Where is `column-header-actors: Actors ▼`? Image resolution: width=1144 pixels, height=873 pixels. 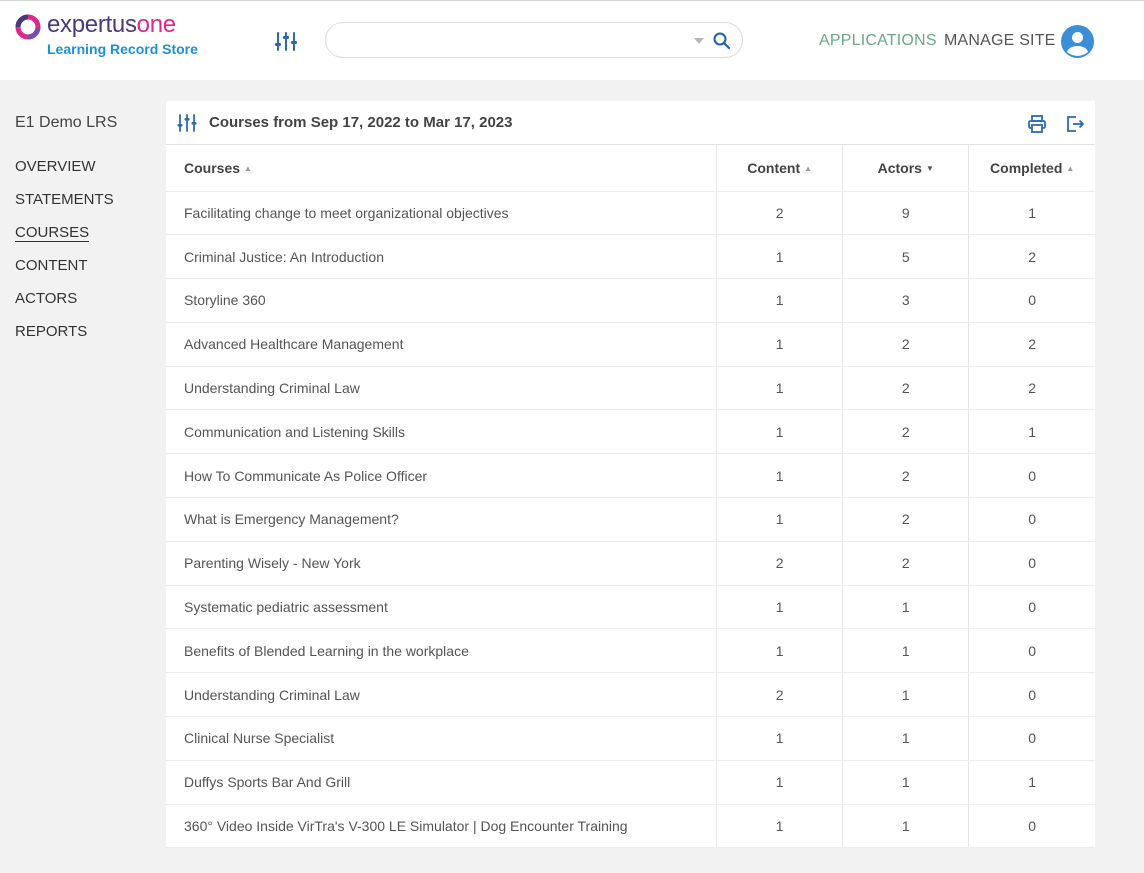
column-header-actors: Actors ▼ is located at coordinates (905, 168).